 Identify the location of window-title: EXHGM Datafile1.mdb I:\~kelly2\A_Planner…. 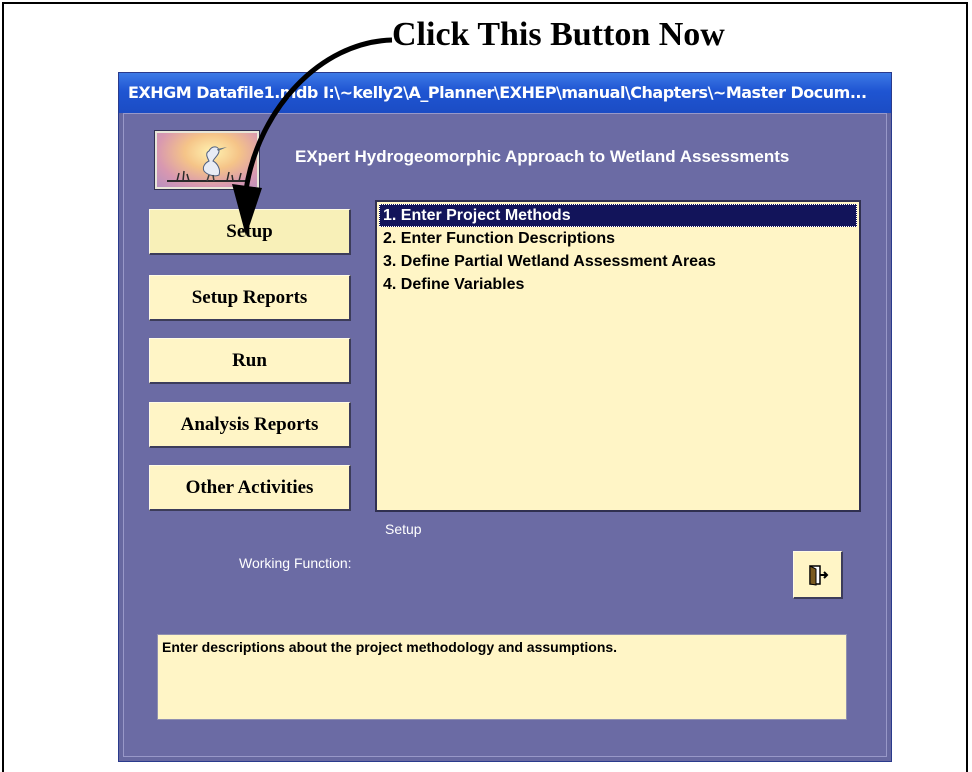
(497, 92).